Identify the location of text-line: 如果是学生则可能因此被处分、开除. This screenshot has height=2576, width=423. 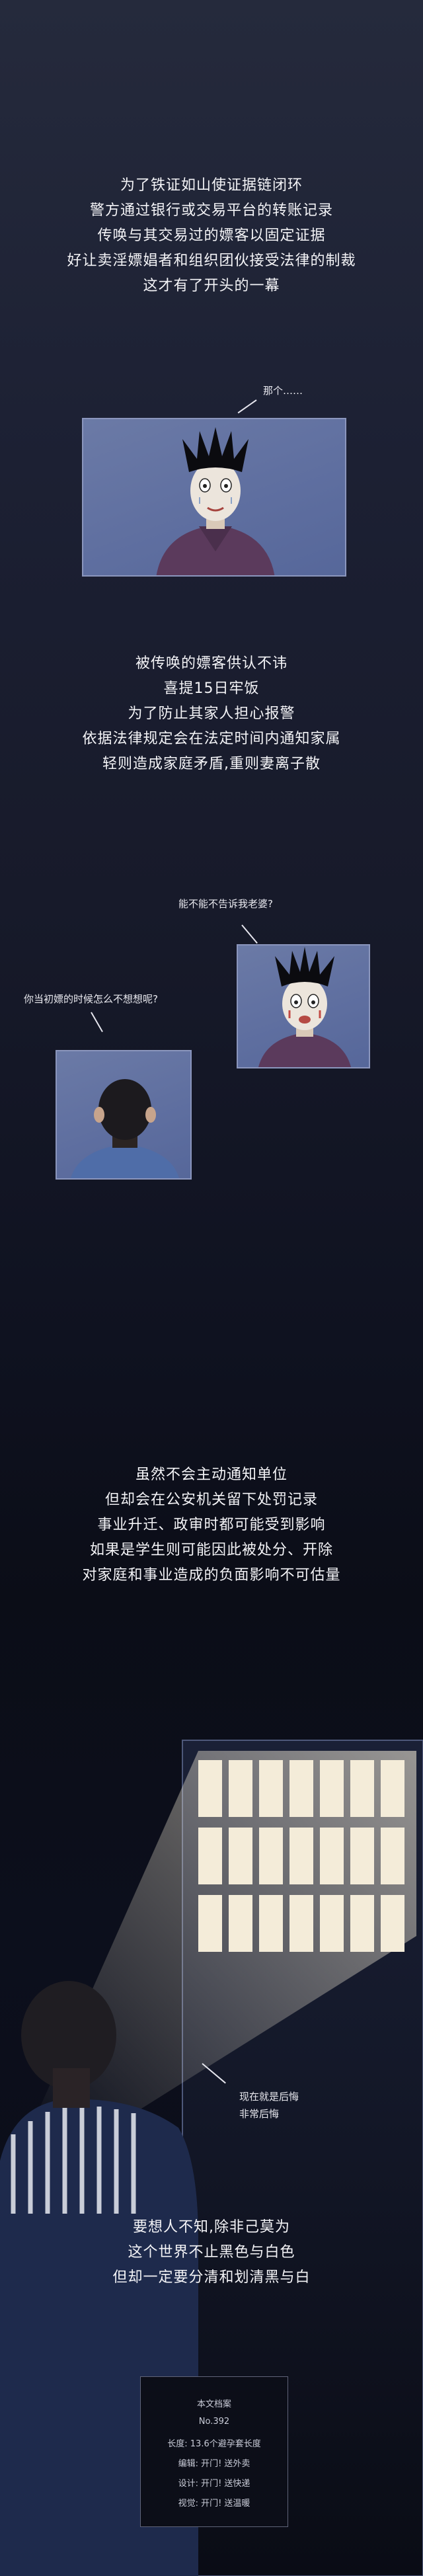
(211, 1550).